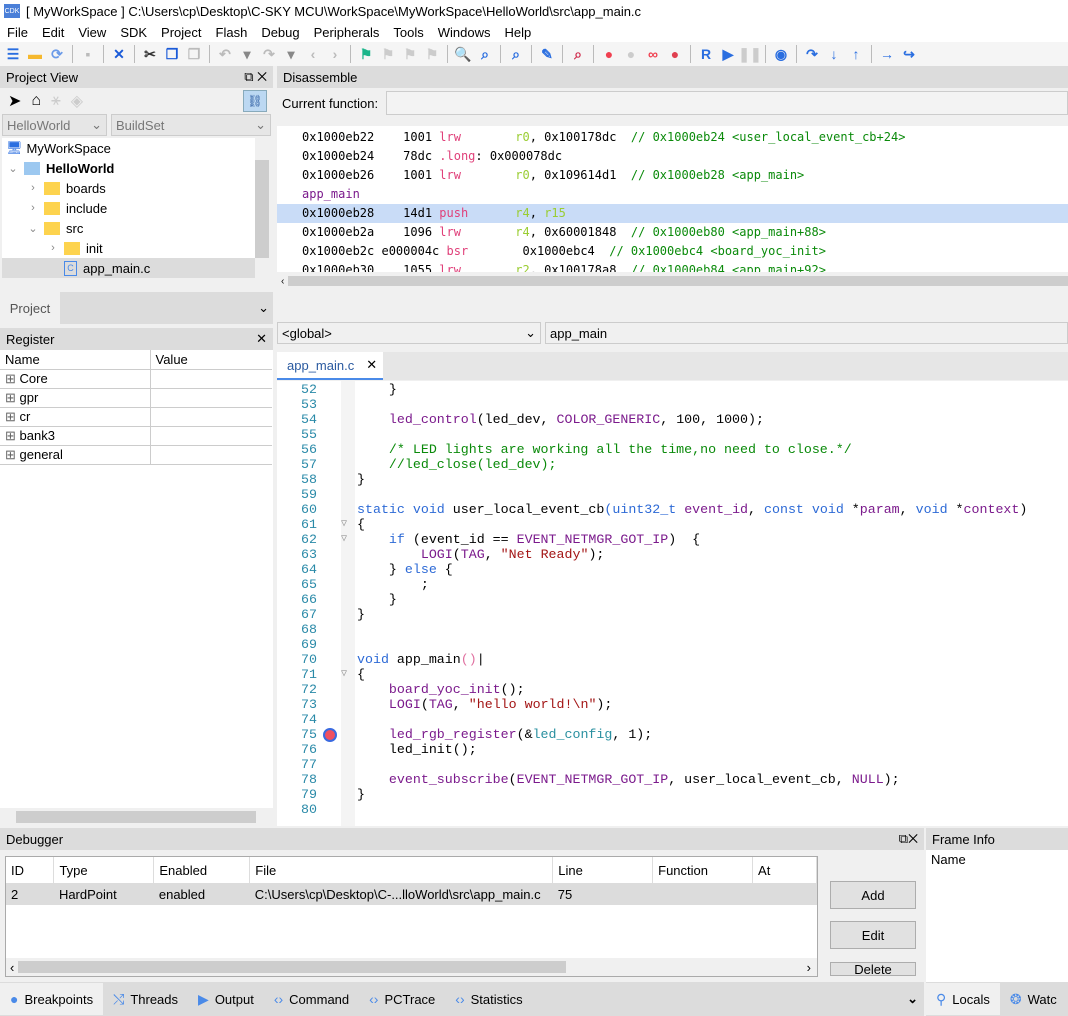  I want to click on project-combo: HelloWorld ⌄, so click(54, 125).